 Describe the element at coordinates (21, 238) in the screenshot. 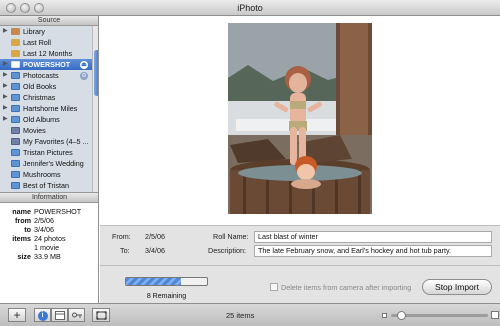

I see `info-key: items` at that location.